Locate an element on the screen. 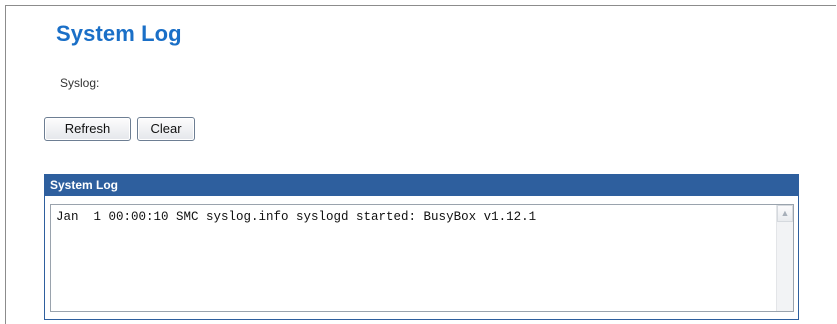 The width and height of the screenshot is (837, 324). clear-button: Clear is located at coordinates (166, 129).